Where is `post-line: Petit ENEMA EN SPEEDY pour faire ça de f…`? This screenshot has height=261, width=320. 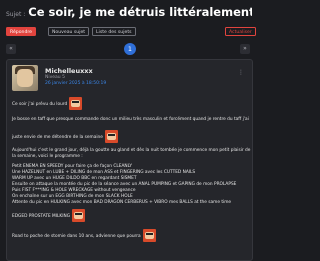
post-line: Petit ENEMA EN SPEEDY pour faire ça de f… is located at coordinates (72, 166).